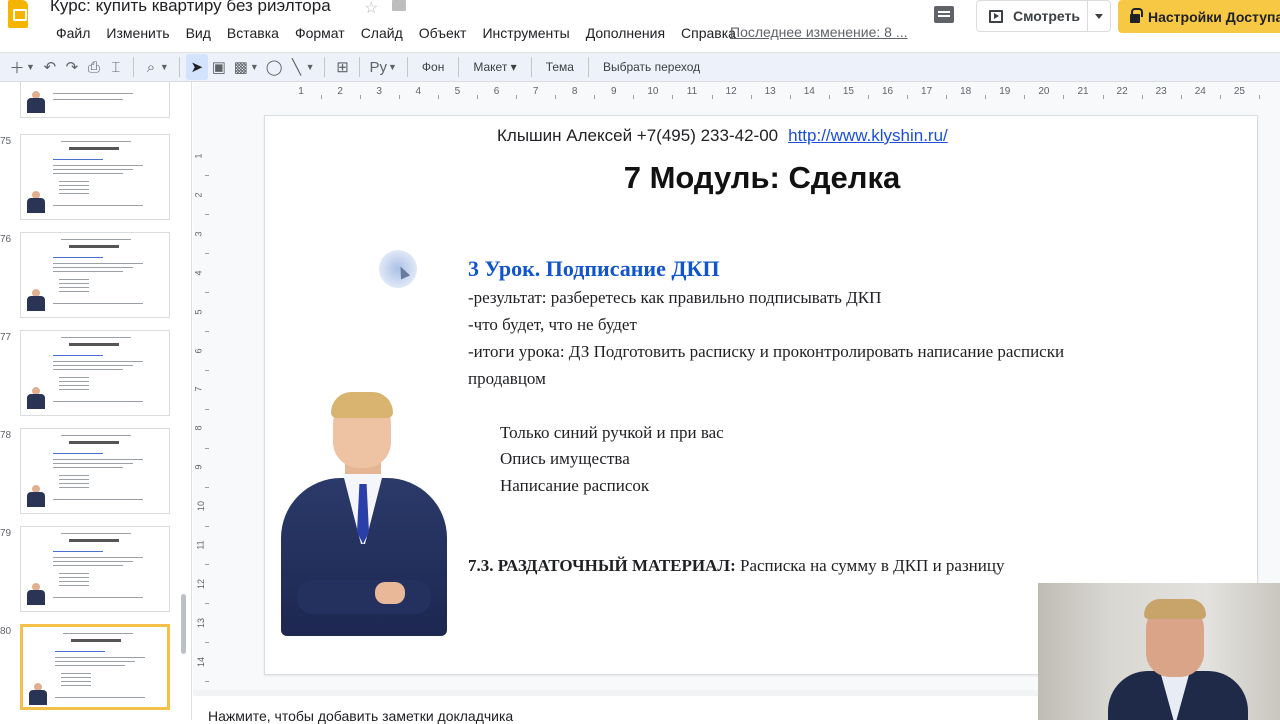 The width and height of the screenshot is (1280, 724). I want to click on paint-format-icon: ⌶, so click(116, 67).